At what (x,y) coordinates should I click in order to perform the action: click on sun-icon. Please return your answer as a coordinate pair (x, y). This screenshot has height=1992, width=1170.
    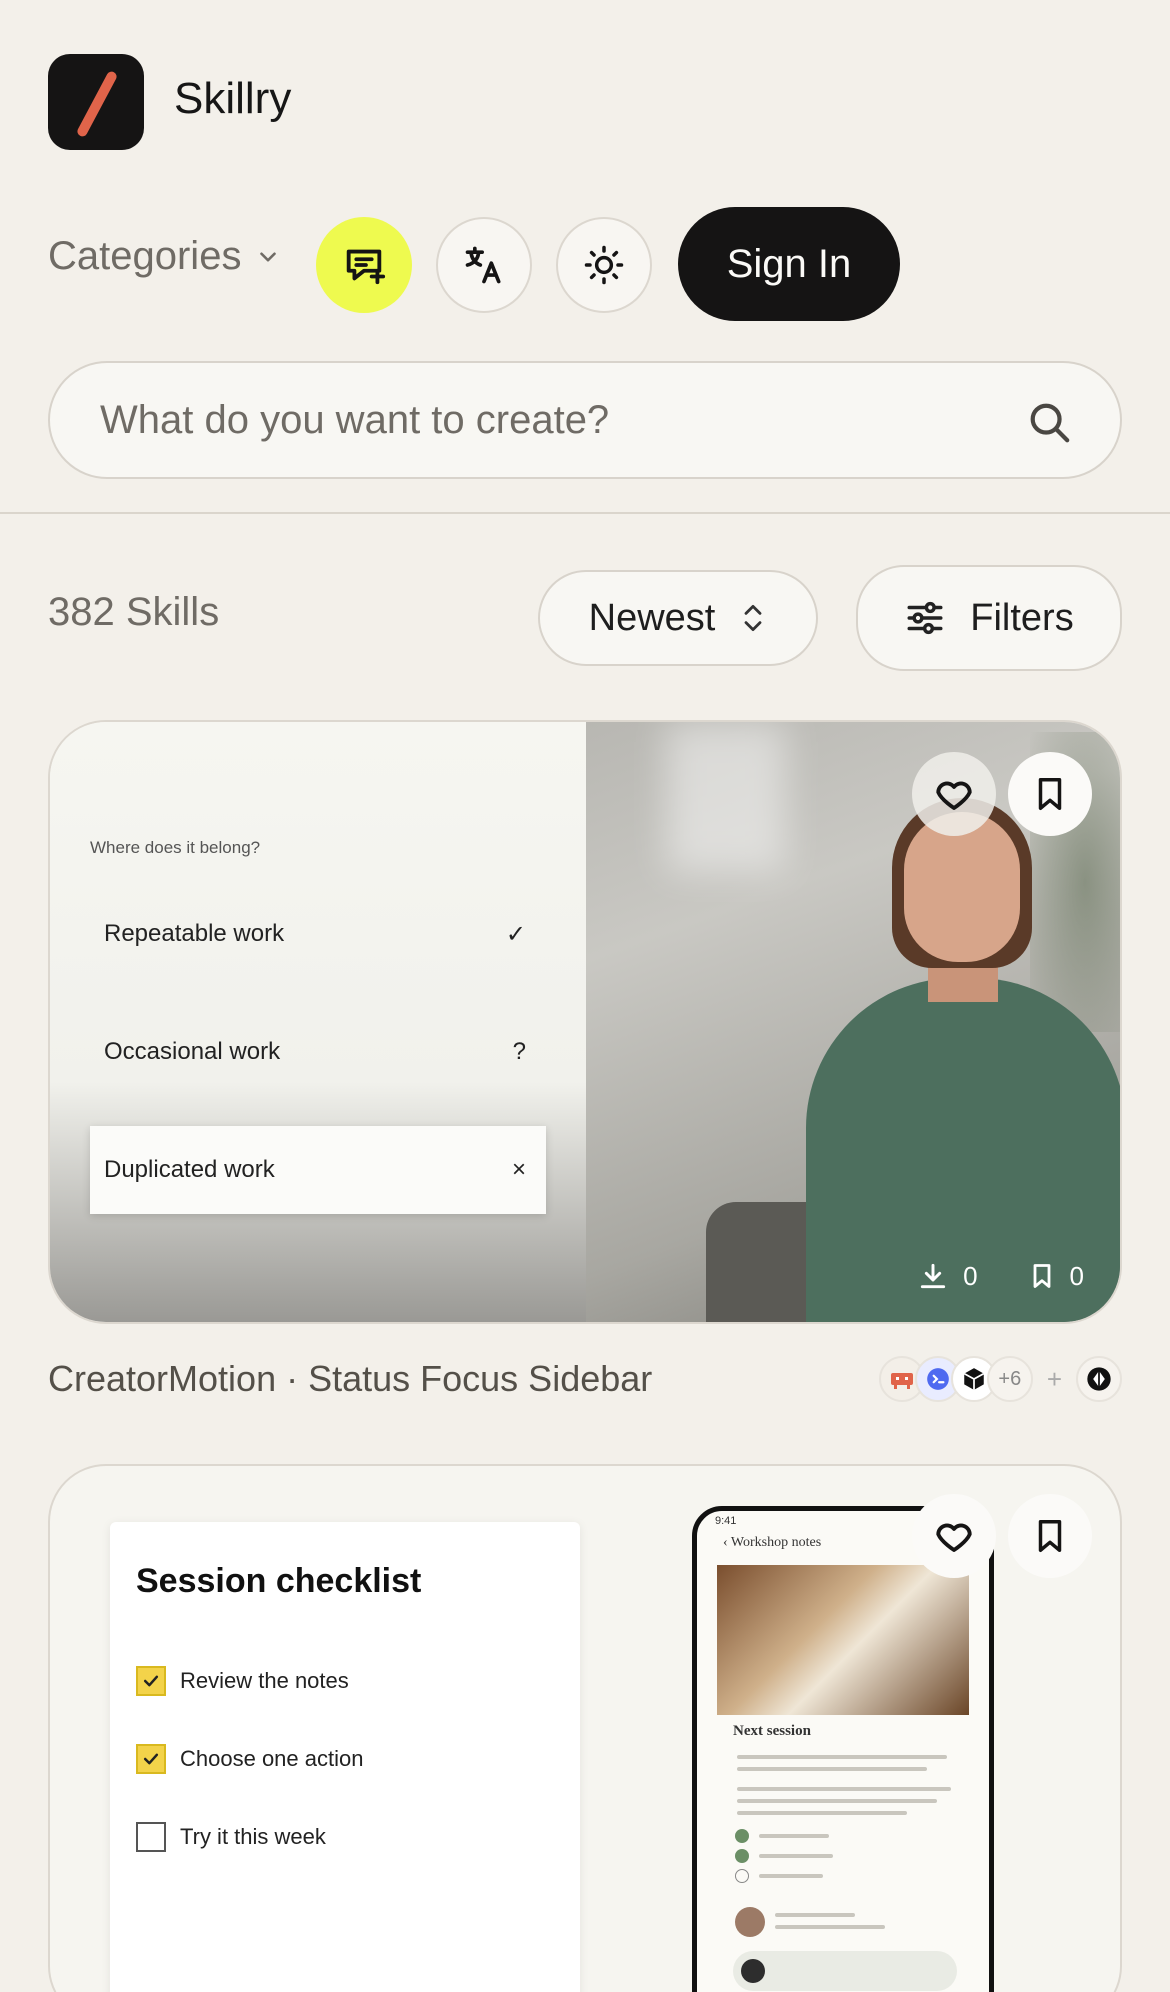
    Looking at the image, I should click on (604, 265).